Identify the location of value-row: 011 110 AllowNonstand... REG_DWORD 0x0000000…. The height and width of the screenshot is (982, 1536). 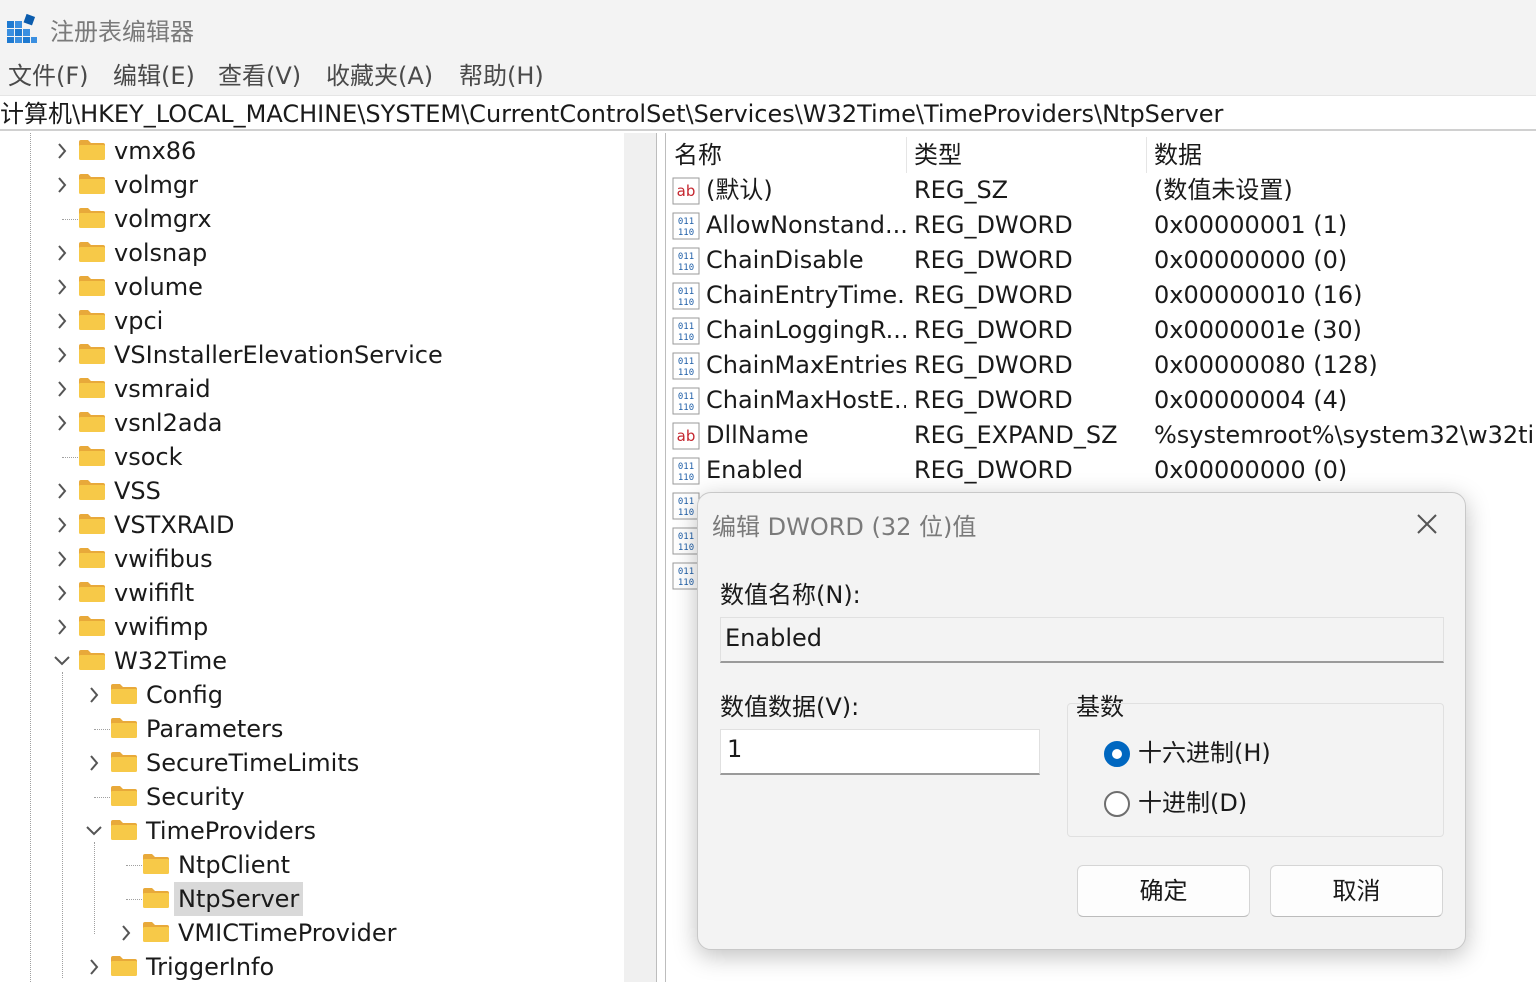
(1101, 225).